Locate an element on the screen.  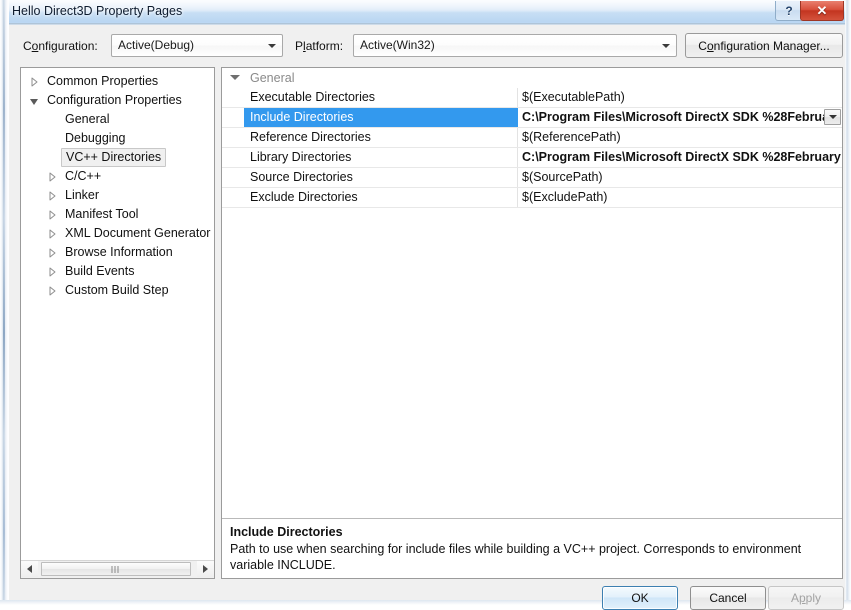
property-row: Exclude Directories $(ExcludePath) is located at coordinates (532, 198).